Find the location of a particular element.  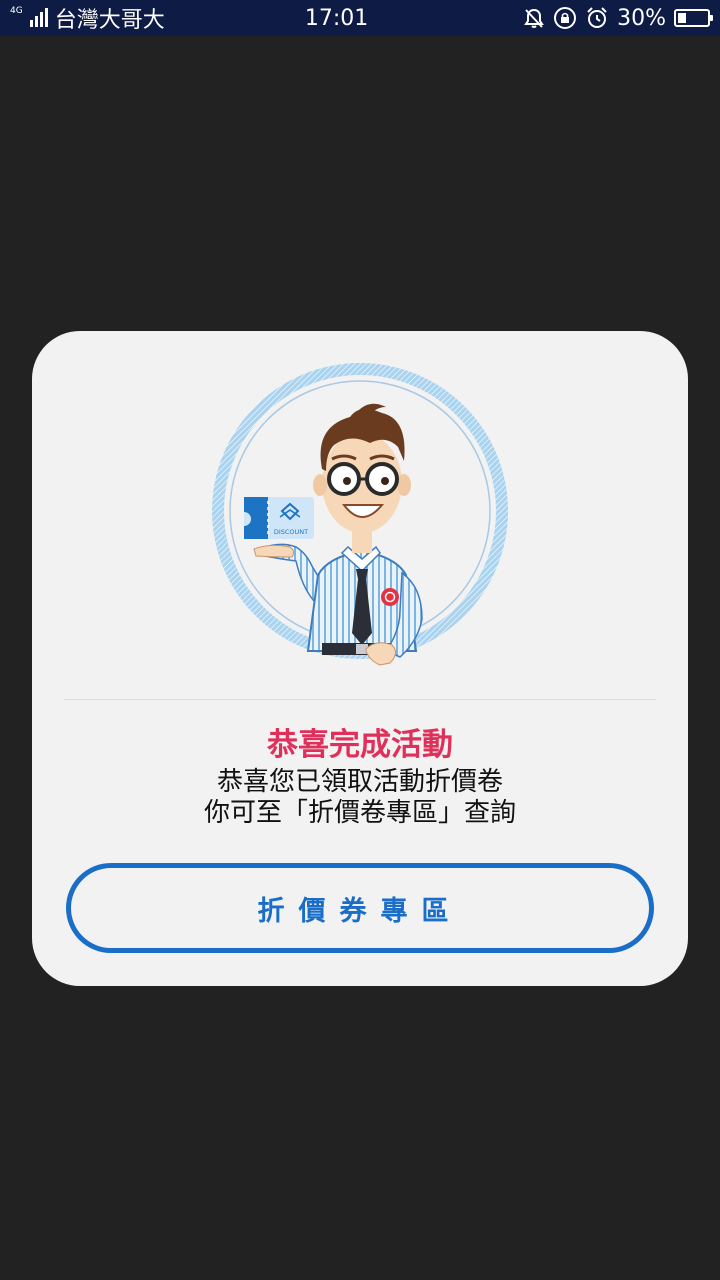

carrier-name: 台灣大哥大 is located at coordinates (109, 20).